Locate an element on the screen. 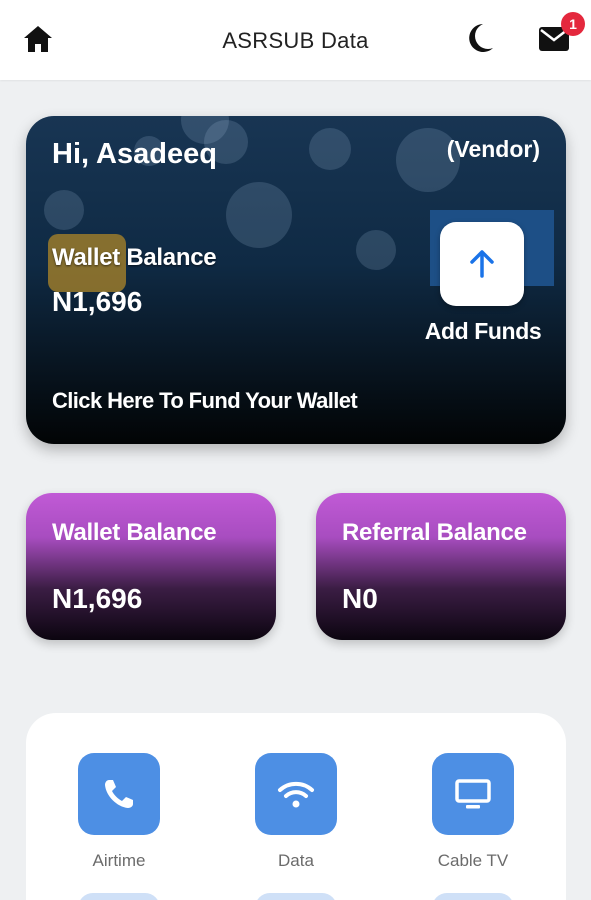 Image resolution: width=591 pixels, height=900 pixels. referral-balance-card: Referral Balance N0 is located at coordinates (441, 566).